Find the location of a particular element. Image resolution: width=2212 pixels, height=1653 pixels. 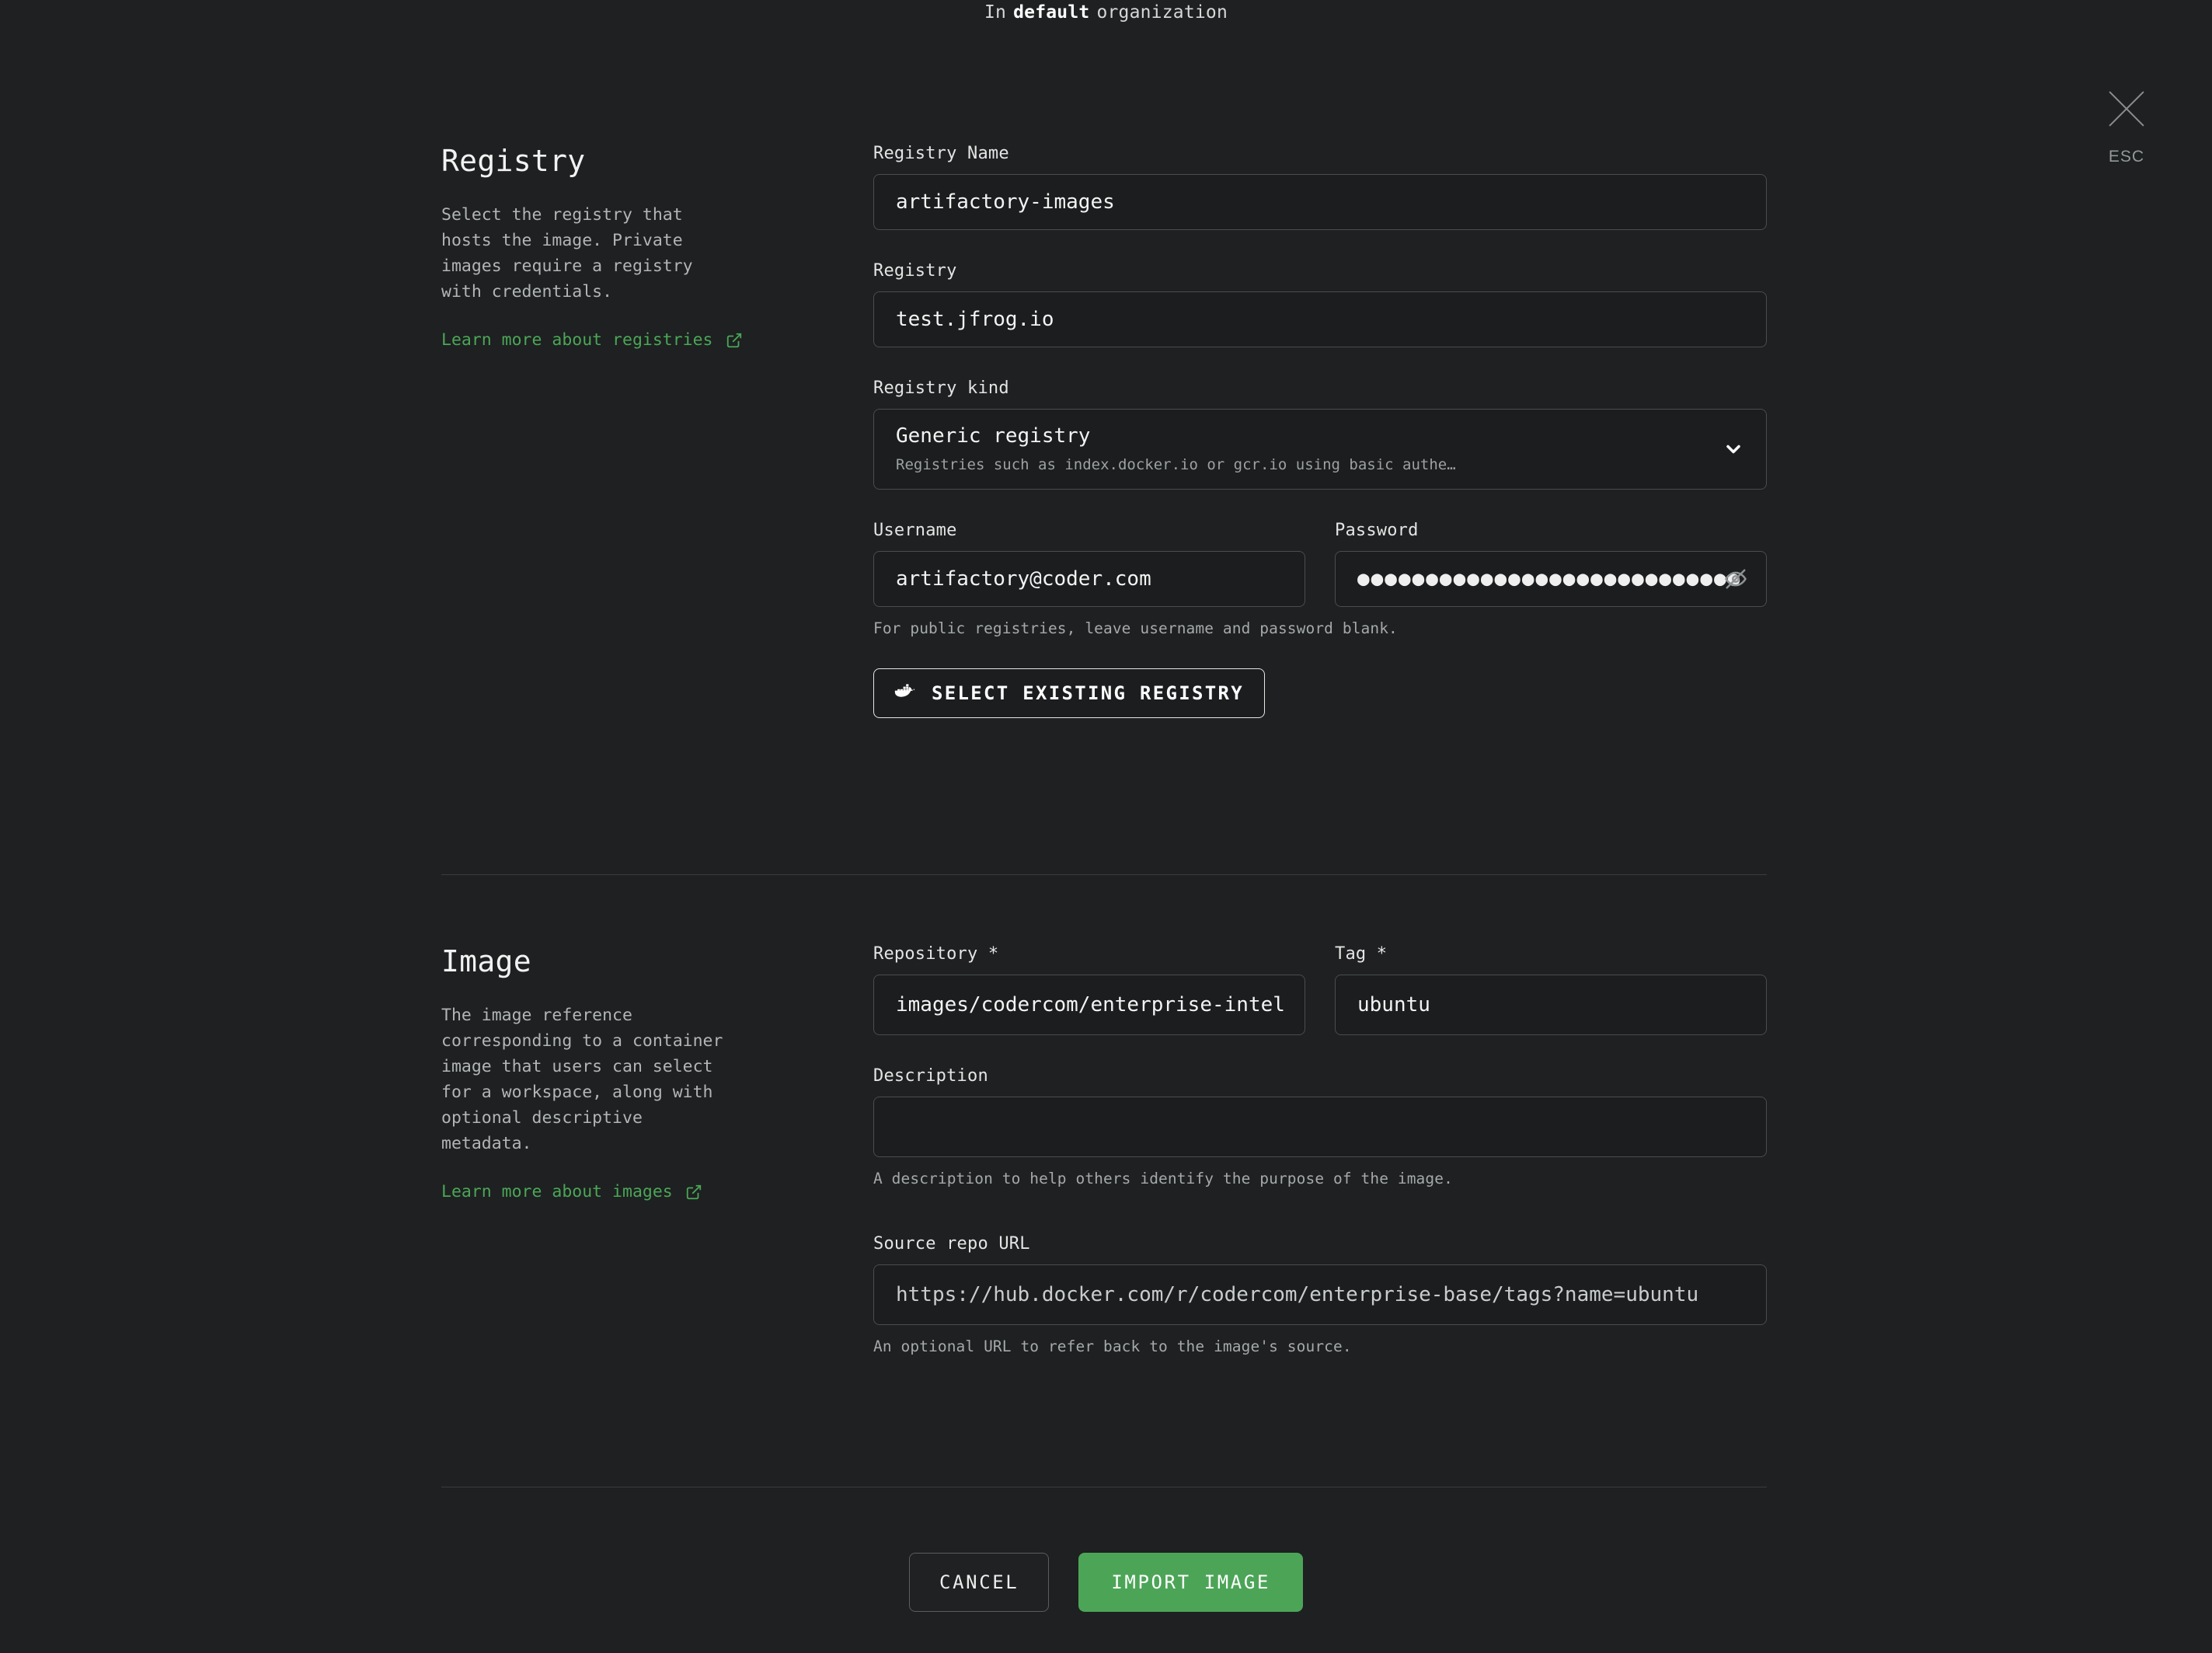

tag-field: Tag * ubuntu is located at coordinates (1551, 989).